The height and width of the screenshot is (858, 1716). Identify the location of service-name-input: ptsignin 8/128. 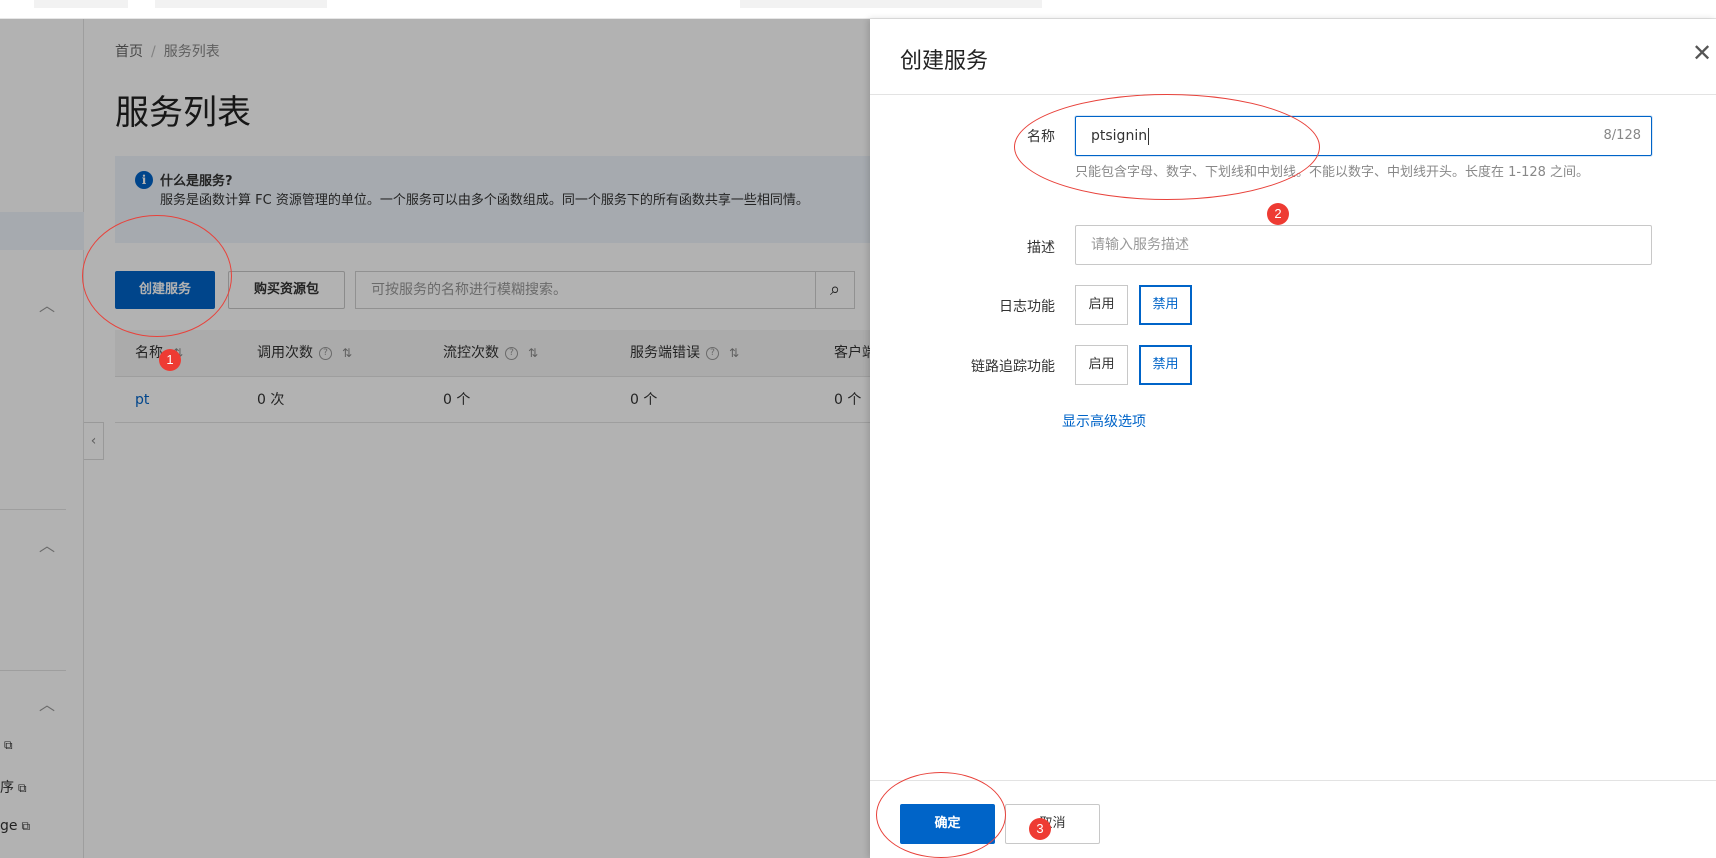
(1363, 136).